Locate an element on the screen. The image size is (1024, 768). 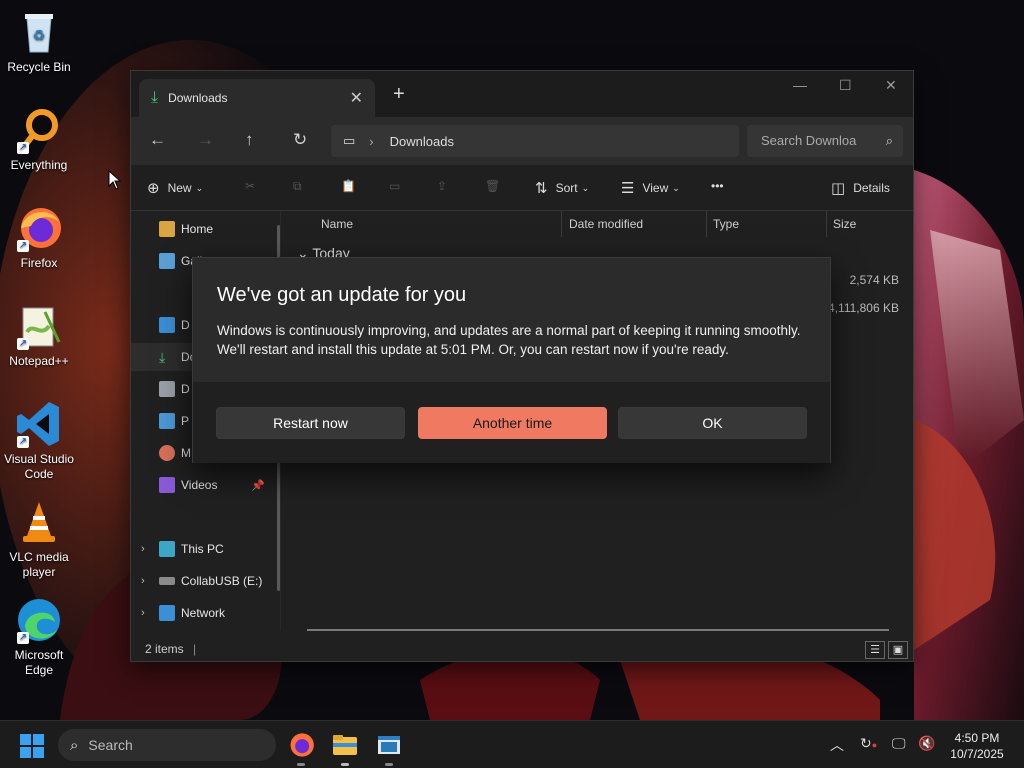
desktop-icon-edge: ↗ Microsoft Edge is located at coordinates (39, 637).